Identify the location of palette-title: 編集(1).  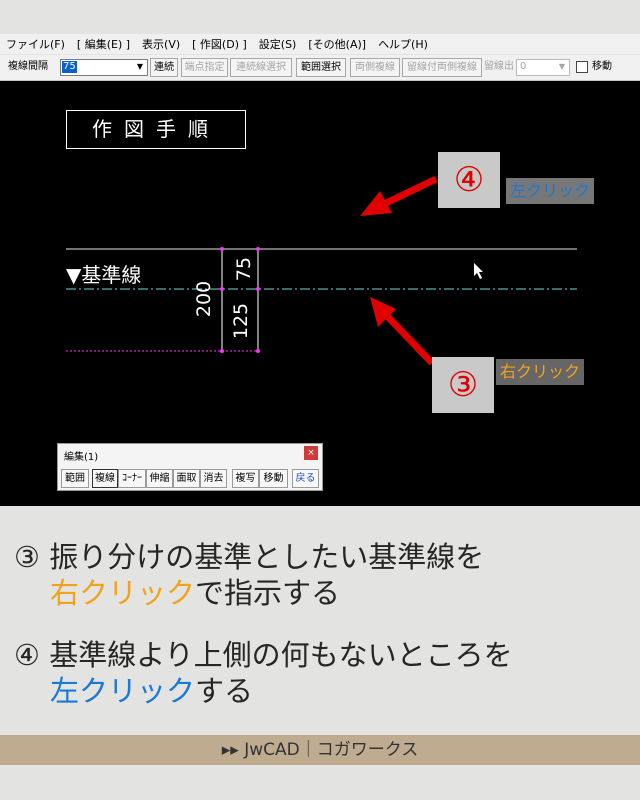
(81, 457).